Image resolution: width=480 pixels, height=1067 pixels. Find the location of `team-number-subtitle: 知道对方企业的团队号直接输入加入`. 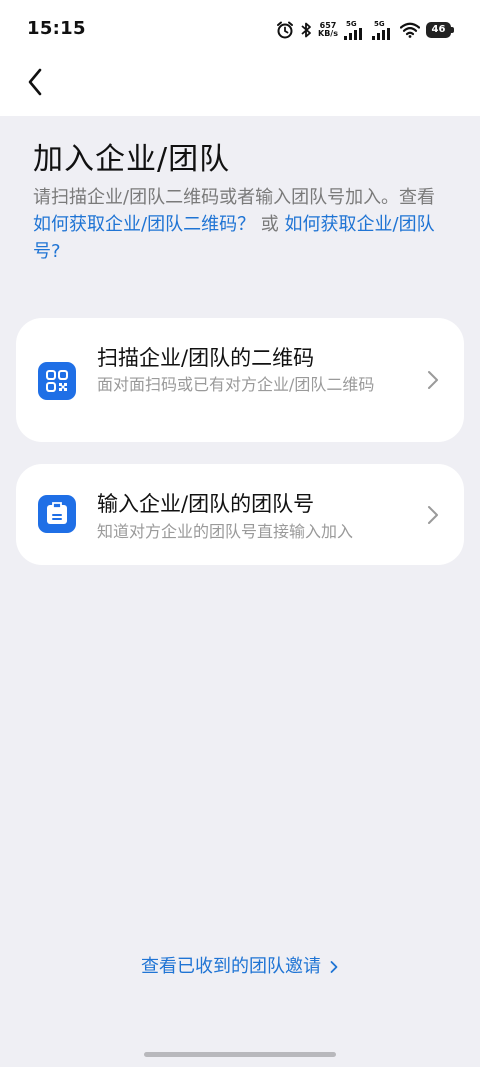

team-number-subtitle: 知道对方企业的团队号直接输入加入 is located at coordinates (225, 531).